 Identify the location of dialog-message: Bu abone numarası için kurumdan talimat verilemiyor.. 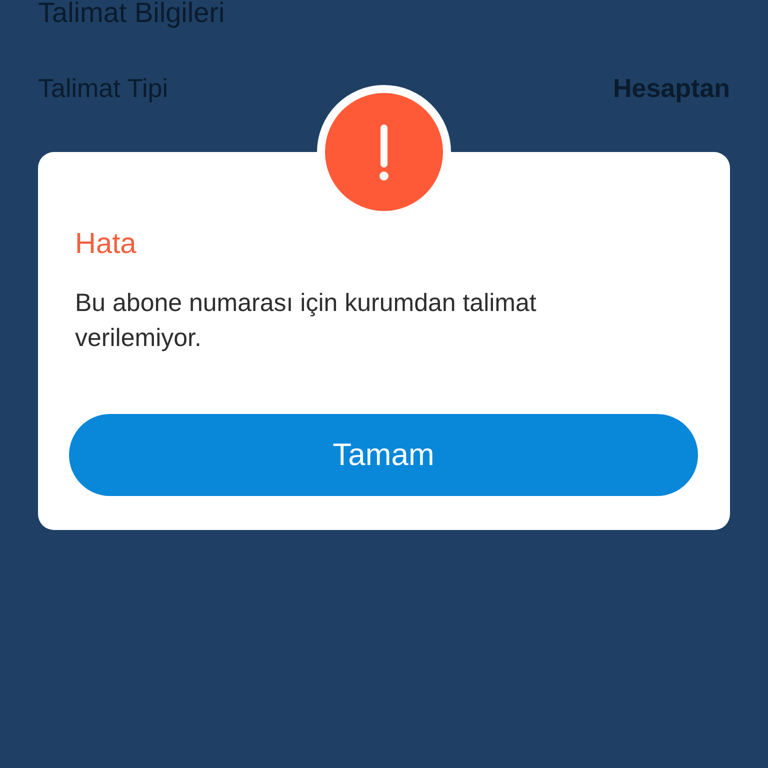
(306, 321).